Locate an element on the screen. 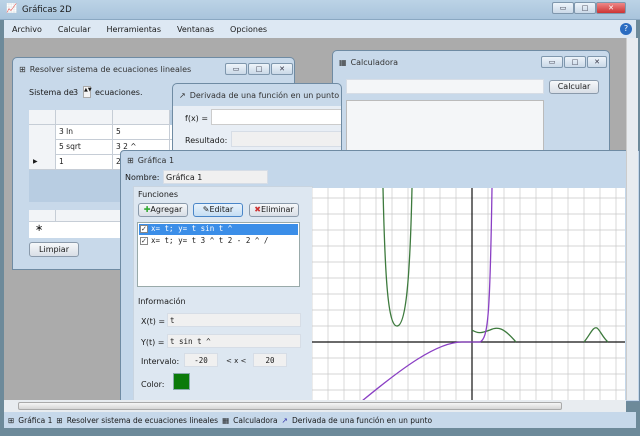 This screenshot has width=640, height=436. resolver-title: Resolver sistema de ecuaciones lineales is located at coordinates (110, 69).